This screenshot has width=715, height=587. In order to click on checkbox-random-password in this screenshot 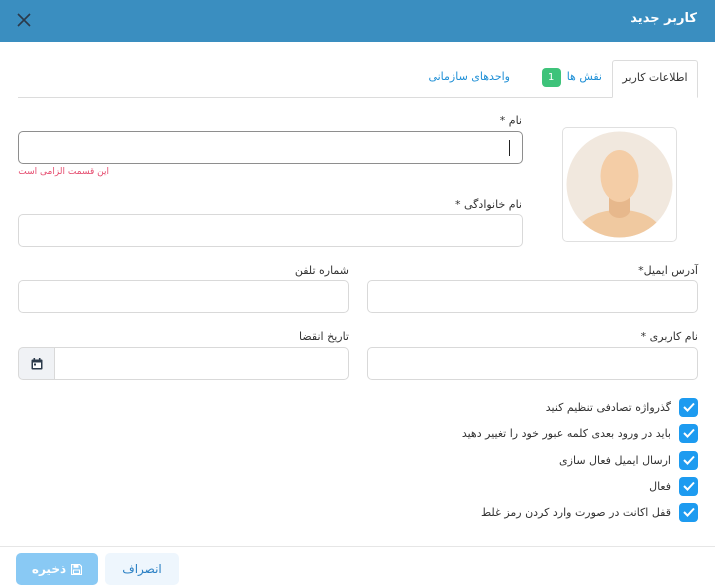, I will do `click(688, 407)`.